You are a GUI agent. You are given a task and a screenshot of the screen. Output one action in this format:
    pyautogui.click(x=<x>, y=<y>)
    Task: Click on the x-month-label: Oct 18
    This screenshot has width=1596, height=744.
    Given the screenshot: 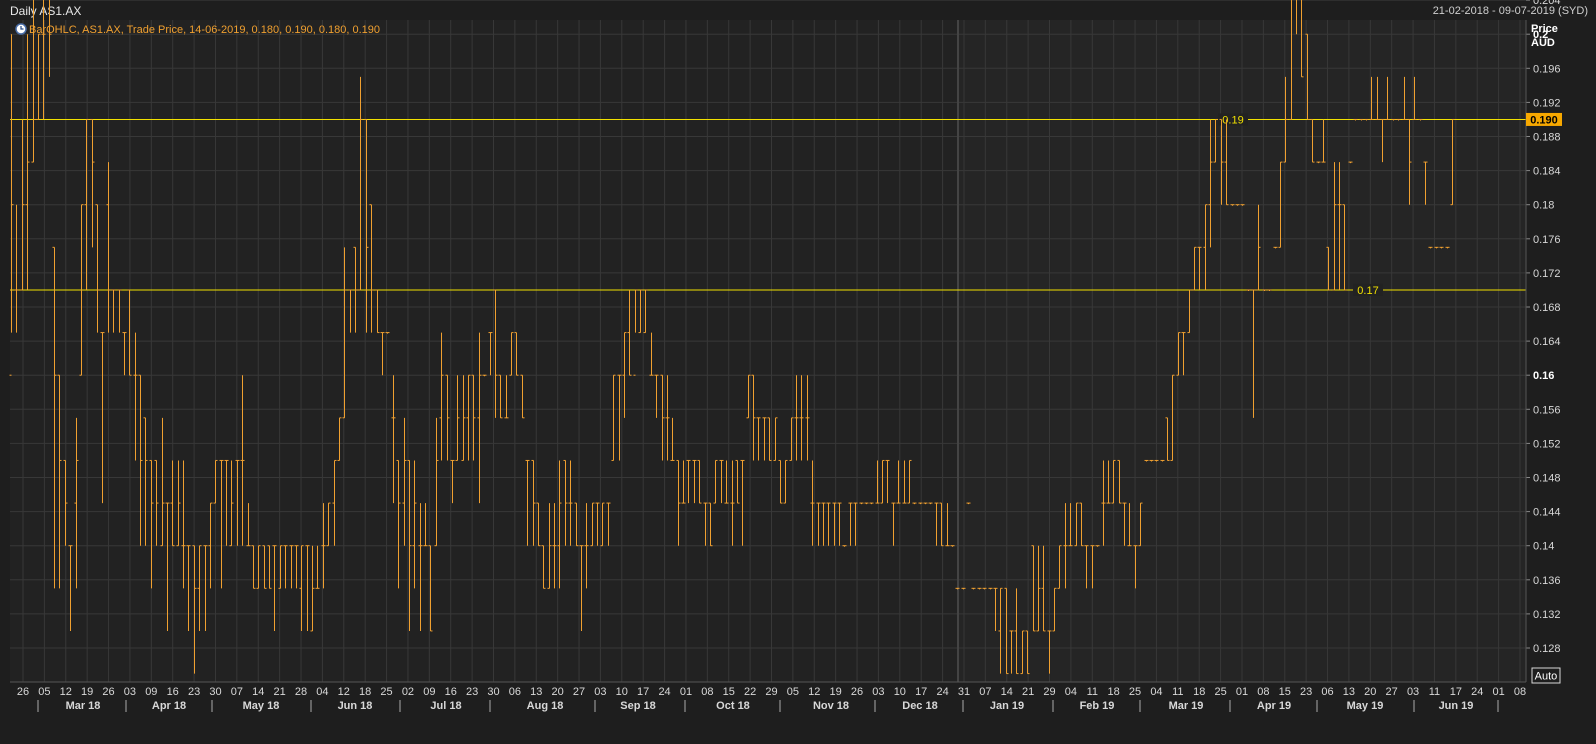 What is the action you would take?
    pyautogui.click(x=733, y=706)
    